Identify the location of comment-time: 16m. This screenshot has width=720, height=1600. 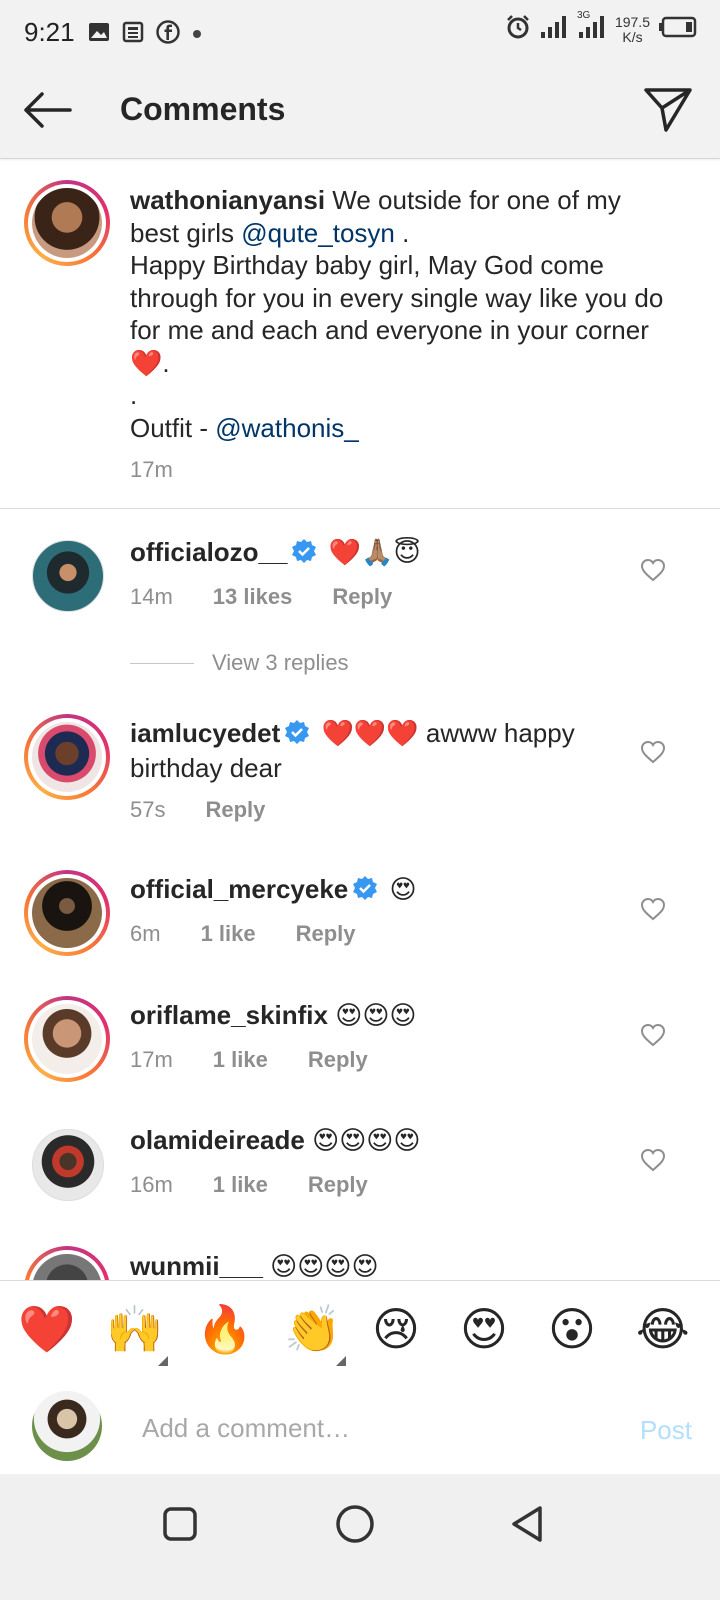
(151, 1184).